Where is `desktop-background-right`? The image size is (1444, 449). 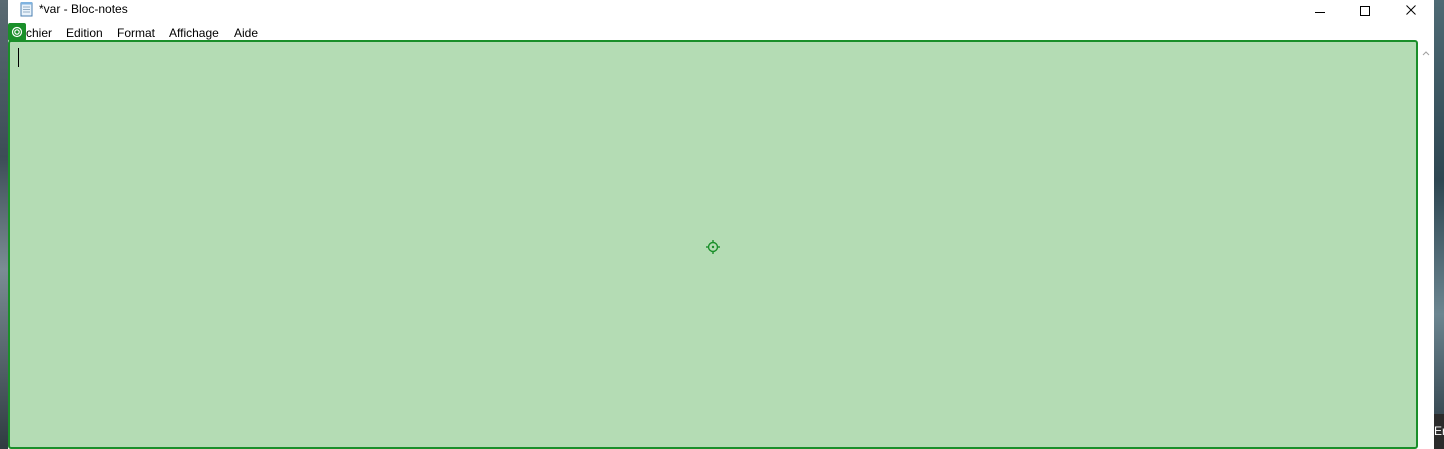
desktop-background-right is located at coordinates (1439, 224).